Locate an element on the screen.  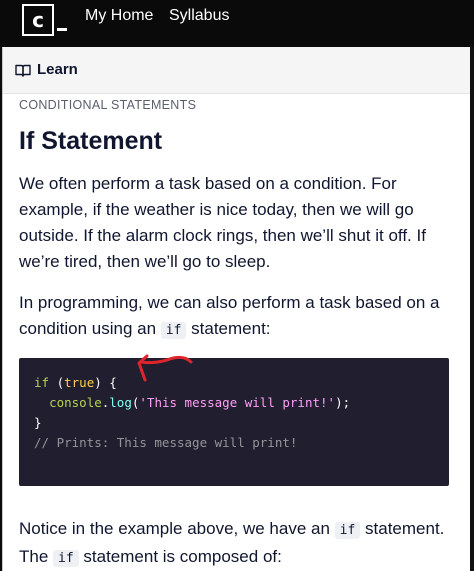
lesson-kicker: CONDITIONAL STATEMENTS is located at coordinates (108, 105).